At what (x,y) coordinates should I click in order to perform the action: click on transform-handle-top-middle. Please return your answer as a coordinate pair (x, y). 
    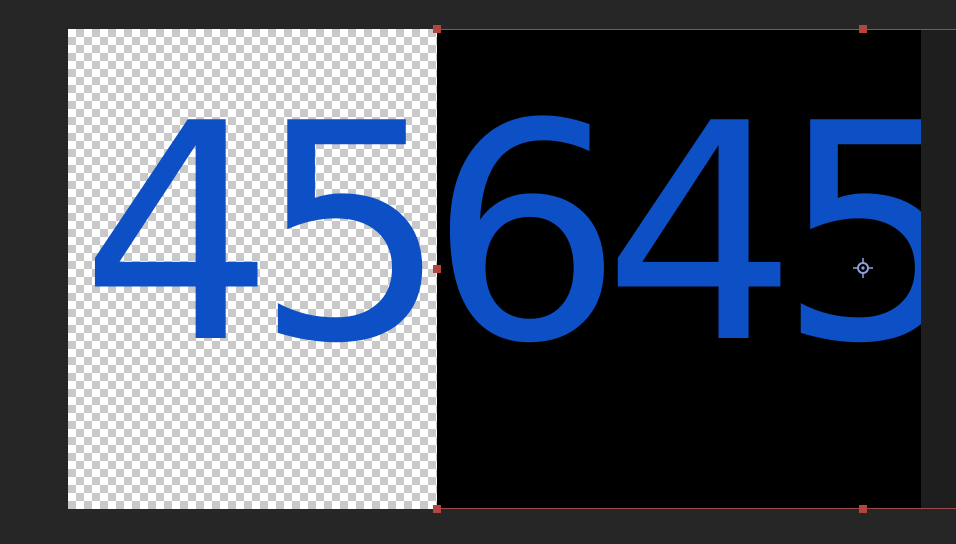
    Looking at the image, I should click on (863, 29).